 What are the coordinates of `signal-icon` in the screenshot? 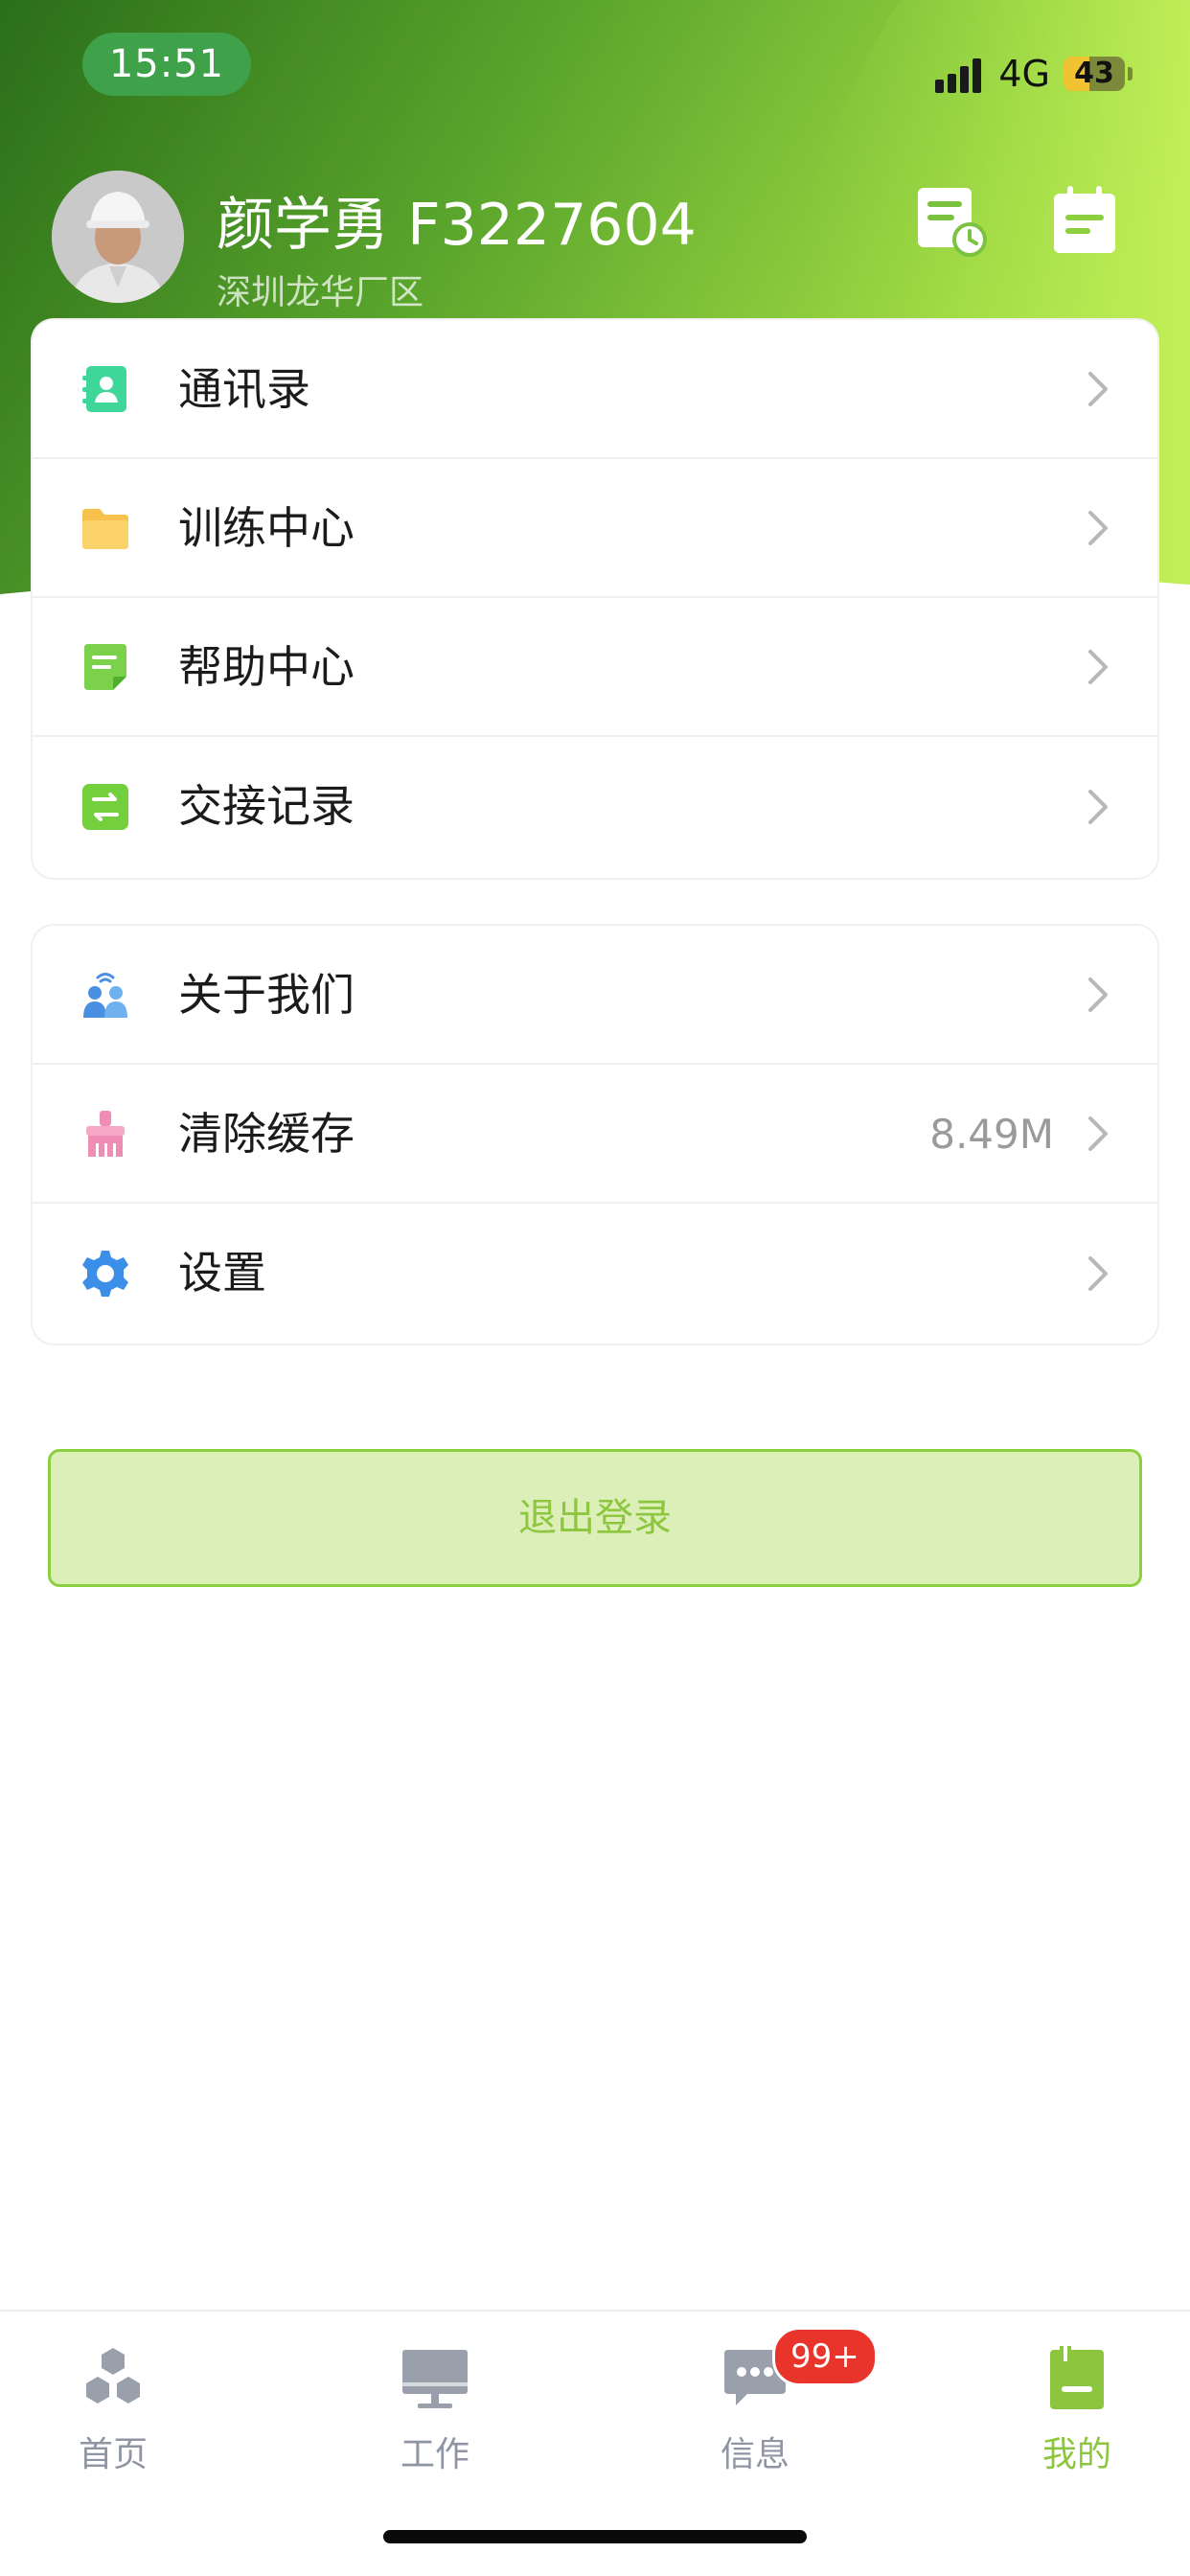 It's located at (960, 74).